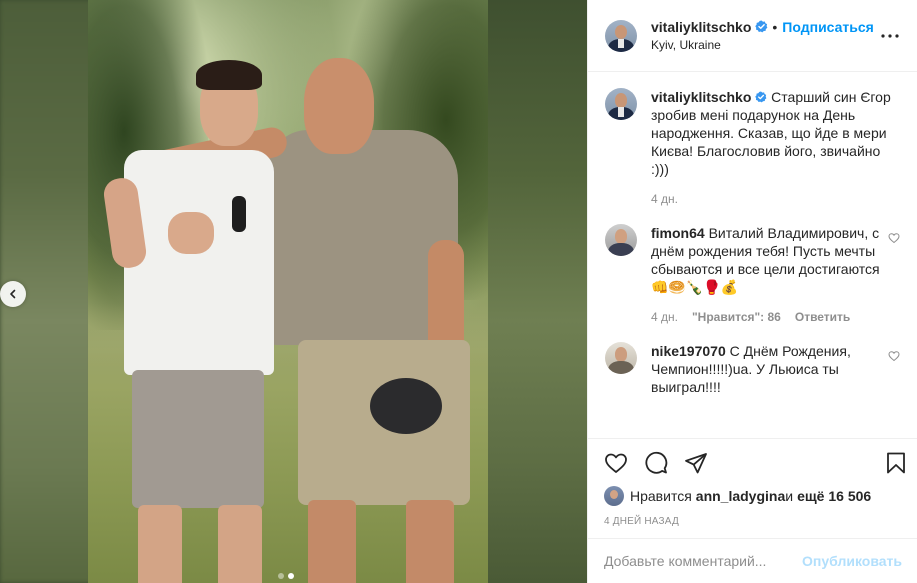  I want to click on post-date: 4 ДНЕЙ НАЗАД, so click(641, 521).